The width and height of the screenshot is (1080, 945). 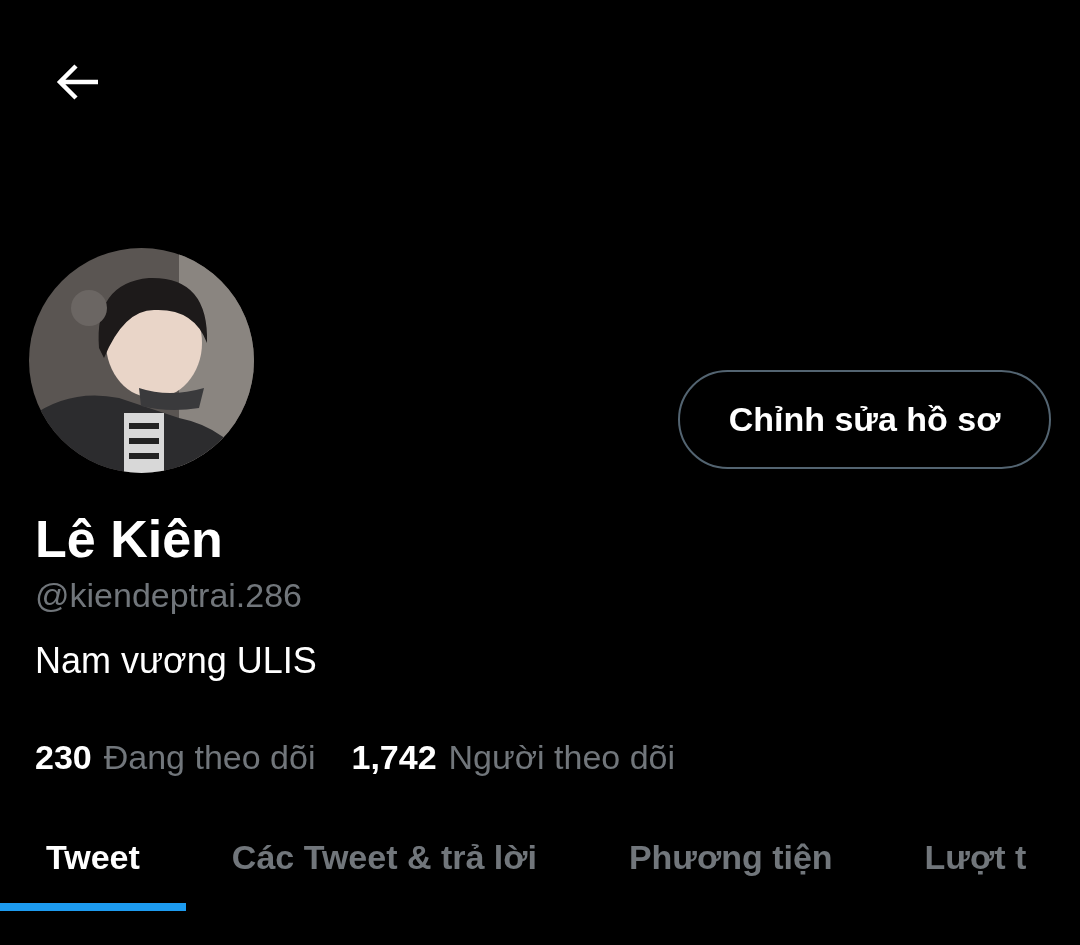 I want to click on profile-tab: Các Tweet & trả lời, so click(x=384, y=868).